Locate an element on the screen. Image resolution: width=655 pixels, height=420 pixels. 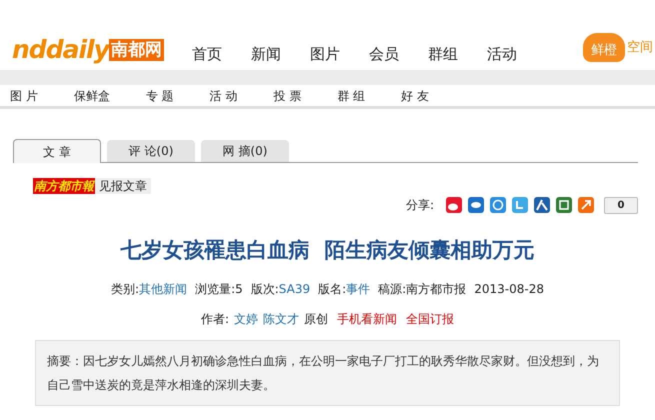
author-link: 文婷 is located at coordinates (246, 319).